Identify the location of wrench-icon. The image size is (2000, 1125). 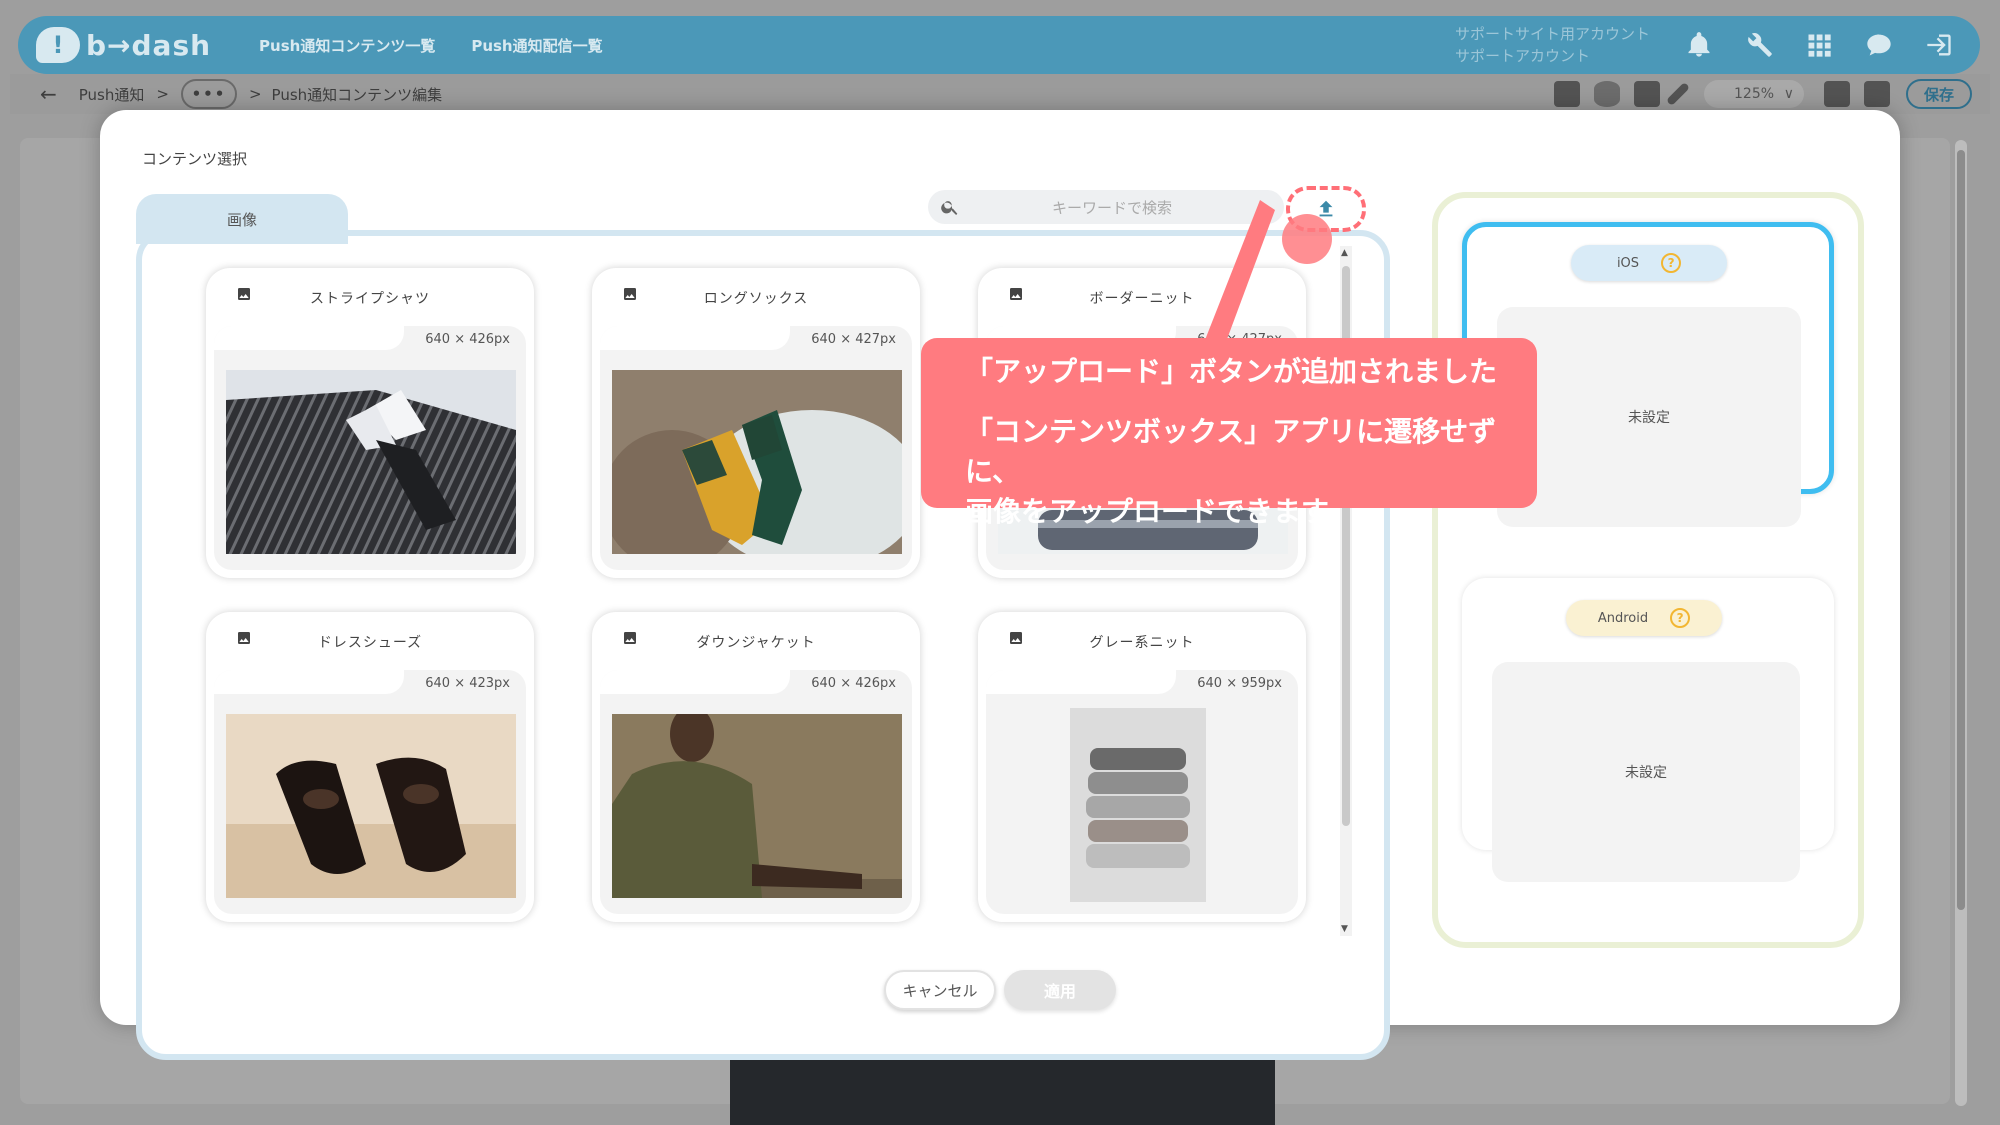
(1759, 45).